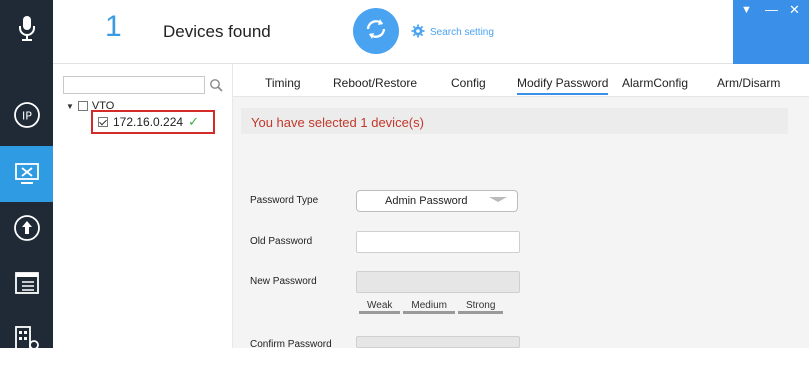 The image size is (809, 365). What do you see at coordinates (771, 32) in the screenshot?
I see `window-controls: ▼ — ✕` at bounding box center [771, 32].